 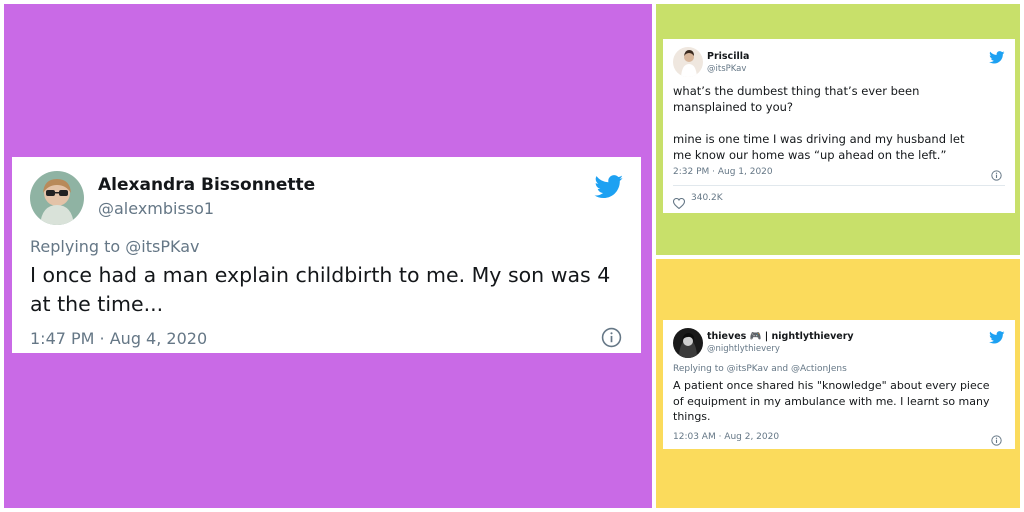 I want to click on timestamp: 12:03 AM · Aug 2, 2020, so click(x=726, y=437).